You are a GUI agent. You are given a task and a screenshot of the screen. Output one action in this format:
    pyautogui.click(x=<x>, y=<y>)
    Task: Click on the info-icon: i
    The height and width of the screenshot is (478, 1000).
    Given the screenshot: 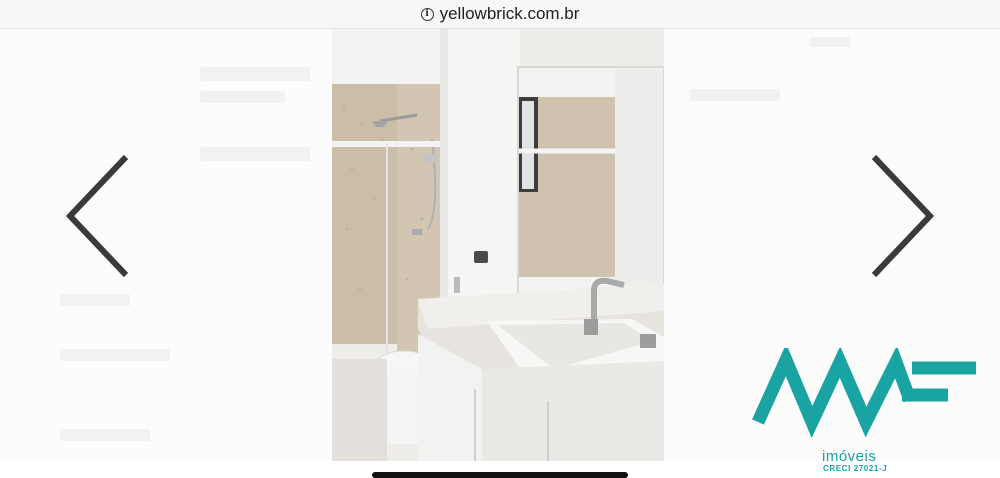 What is the action you would take?
    pyautogui.click(x=427, y=14)
    